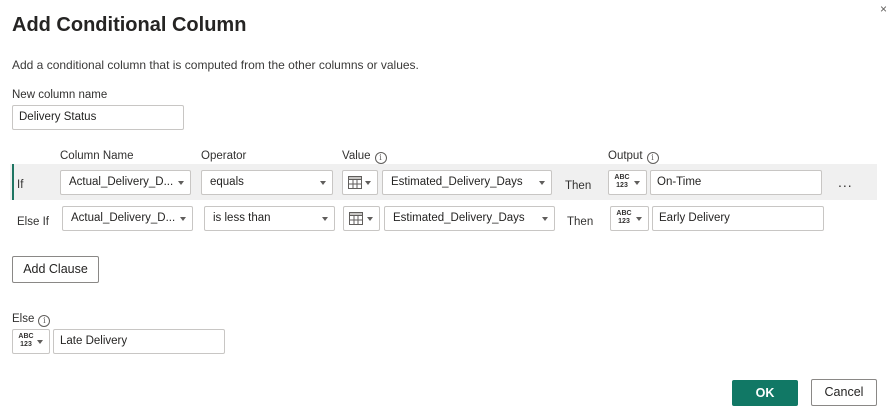 The width and height of the screenshot is (888, 417). Describe the element at coordinates (60, 95) in the screenshot. I see `new-column-name-label: New column name` at that location.